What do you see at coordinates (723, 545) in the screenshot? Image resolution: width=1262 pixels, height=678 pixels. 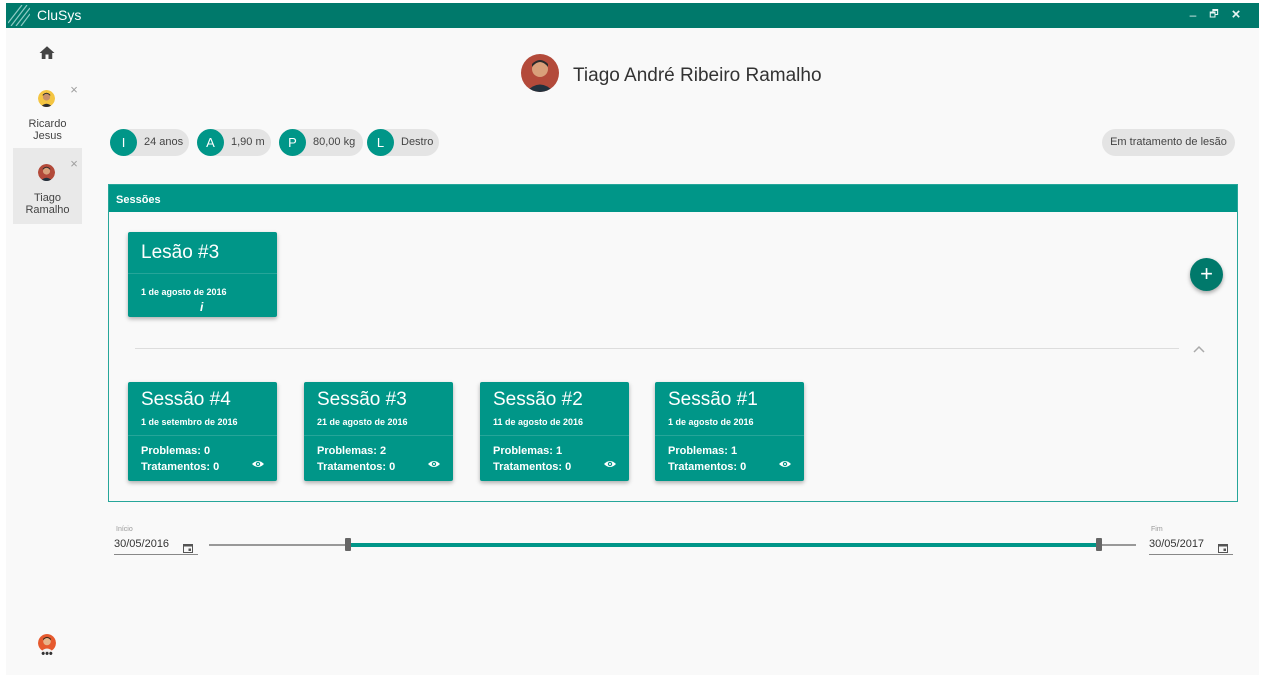 I see `date-range-slider` at bounding box center [723, 545].